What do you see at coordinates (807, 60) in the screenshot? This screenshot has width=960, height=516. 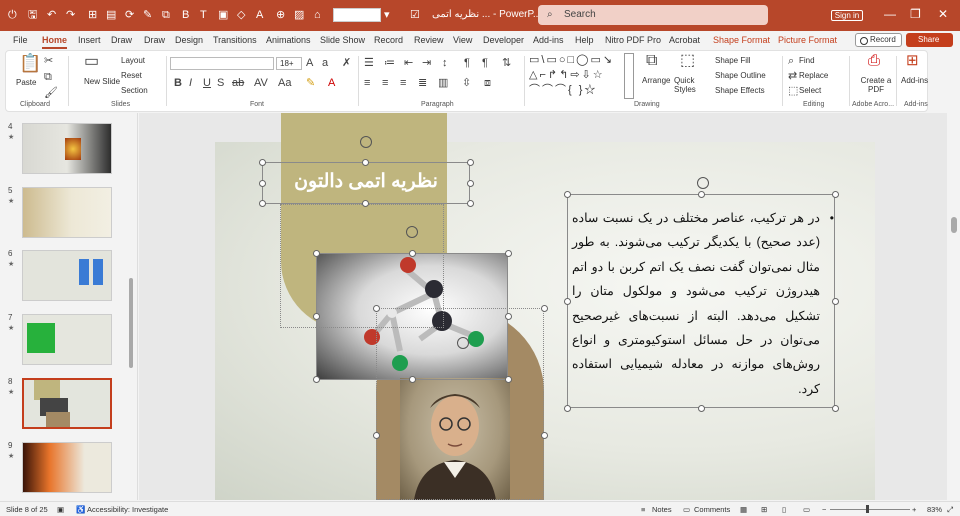 I see `find-button: Find` at bounding box center [807, 60].